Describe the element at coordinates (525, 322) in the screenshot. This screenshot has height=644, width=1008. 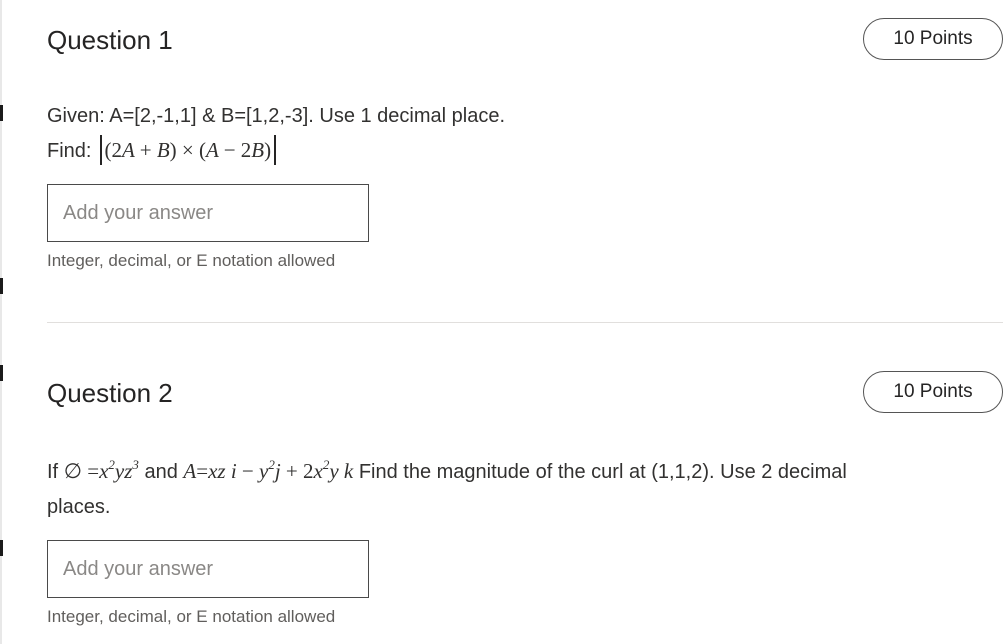
I see `question-divider` at that location.